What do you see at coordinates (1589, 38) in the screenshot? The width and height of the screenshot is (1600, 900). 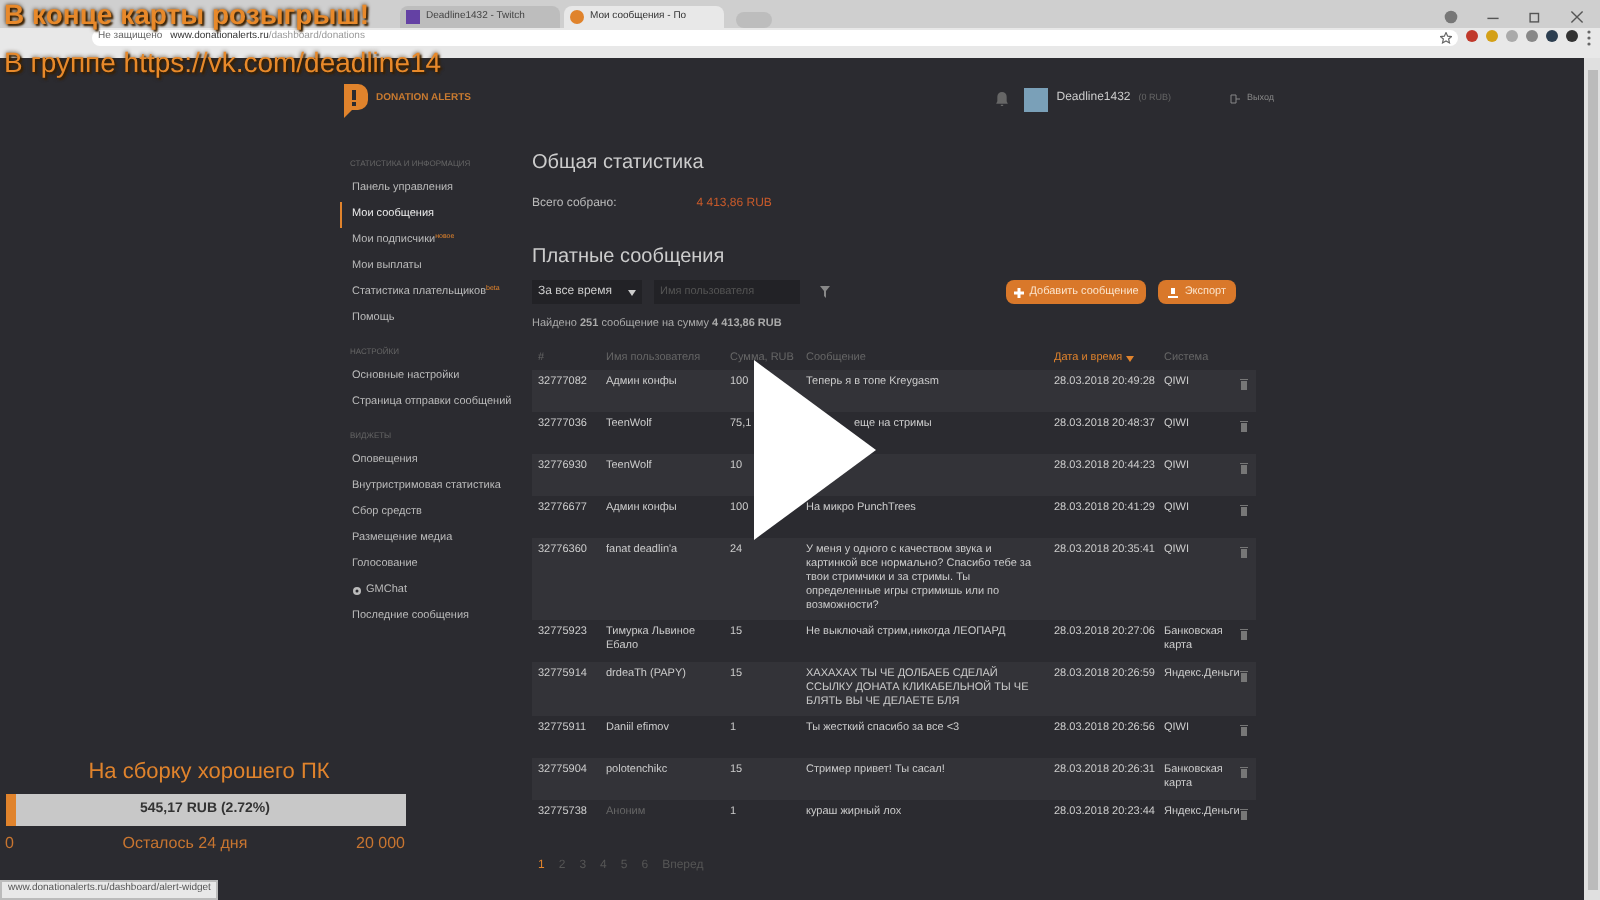 I see `menu-icon` at bounding box center [1589, 38].